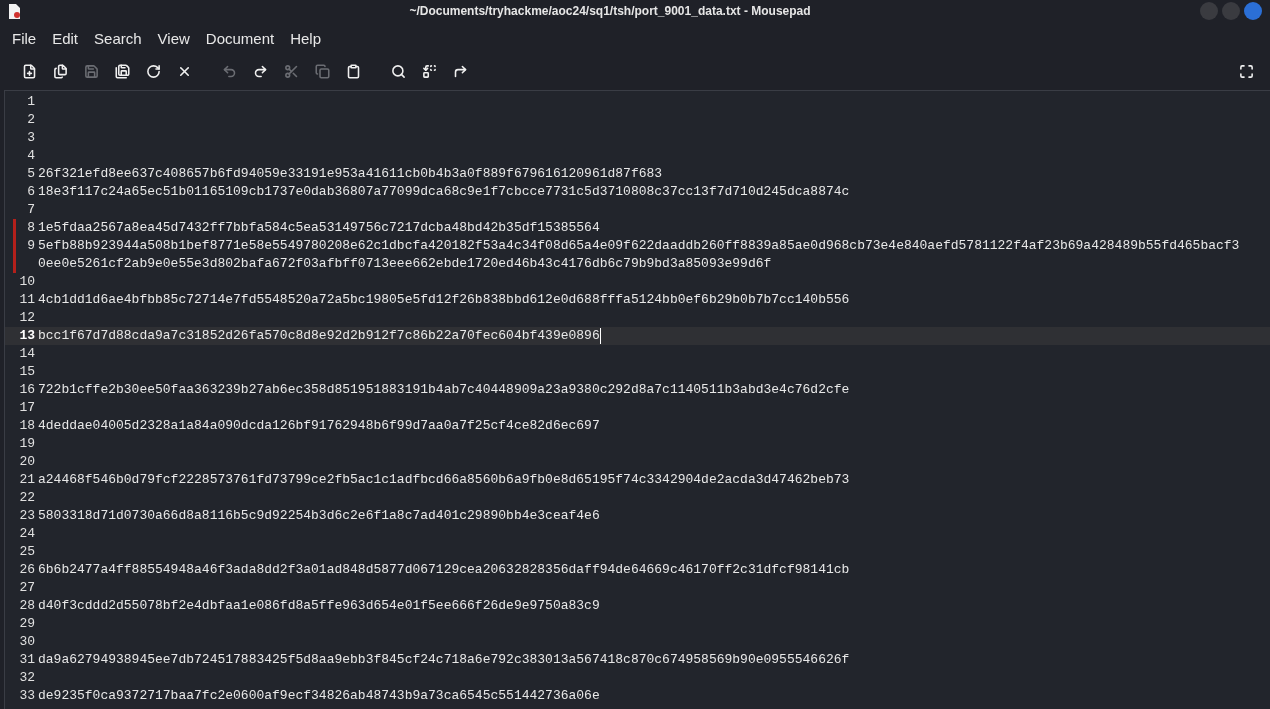 The width and height of the screenshot is (1270, 709). I want to click on line-number: 19, so click(27, 444).